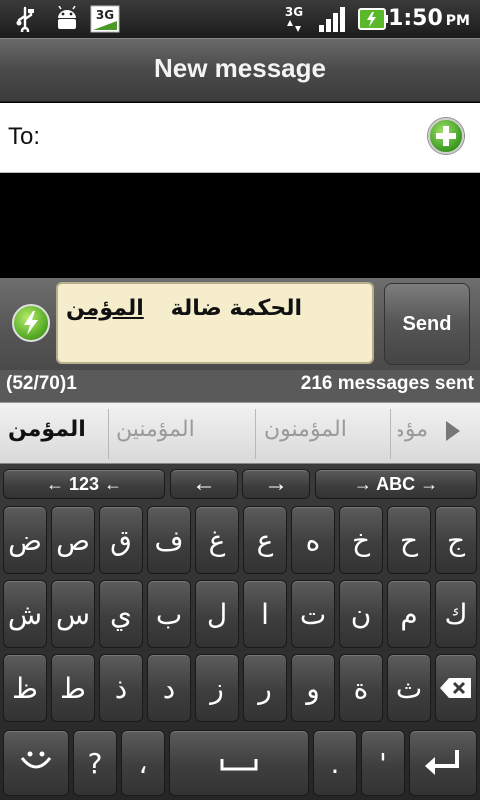  I want to click on smiley-icon, so click(36, 763).